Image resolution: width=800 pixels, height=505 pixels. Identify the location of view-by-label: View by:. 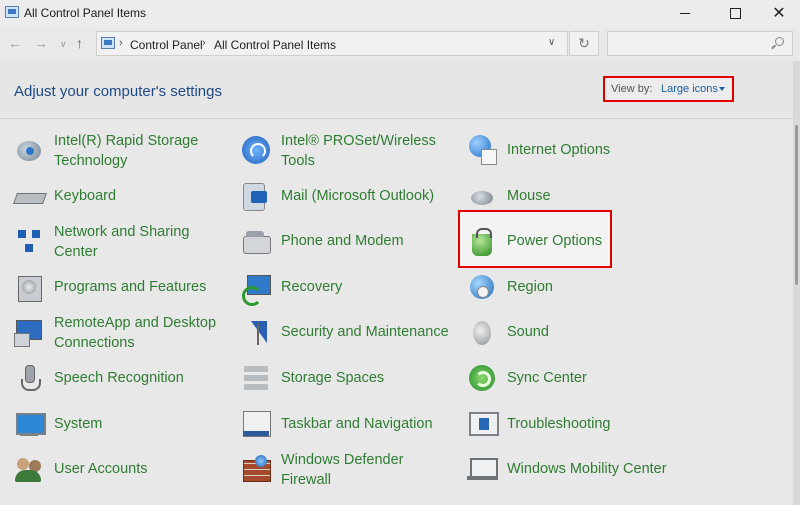
(632, 89).